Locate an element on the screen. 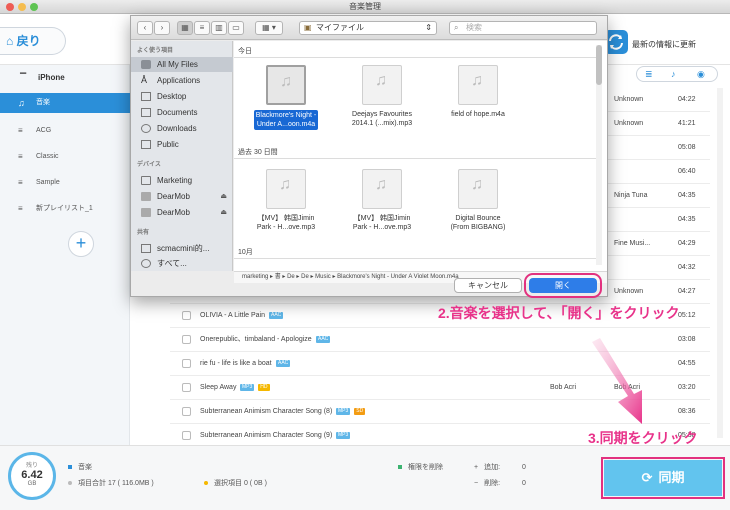 This screenshot has width=730, height=510. file-name: Digital Bounce (From BIGBANG) is located at coordinates (478, 223).